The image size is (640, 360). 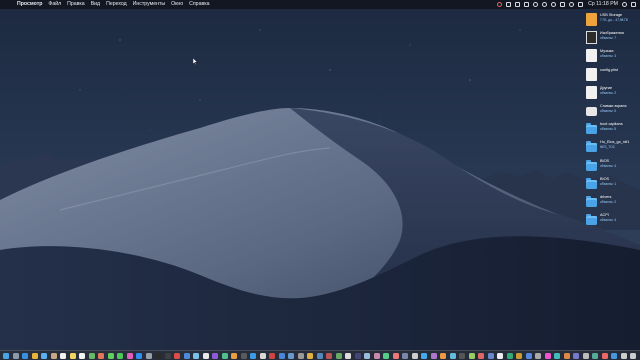 I want to click on desktop-item-music: Музыка объекты: 3, so click(x=608, y=57).